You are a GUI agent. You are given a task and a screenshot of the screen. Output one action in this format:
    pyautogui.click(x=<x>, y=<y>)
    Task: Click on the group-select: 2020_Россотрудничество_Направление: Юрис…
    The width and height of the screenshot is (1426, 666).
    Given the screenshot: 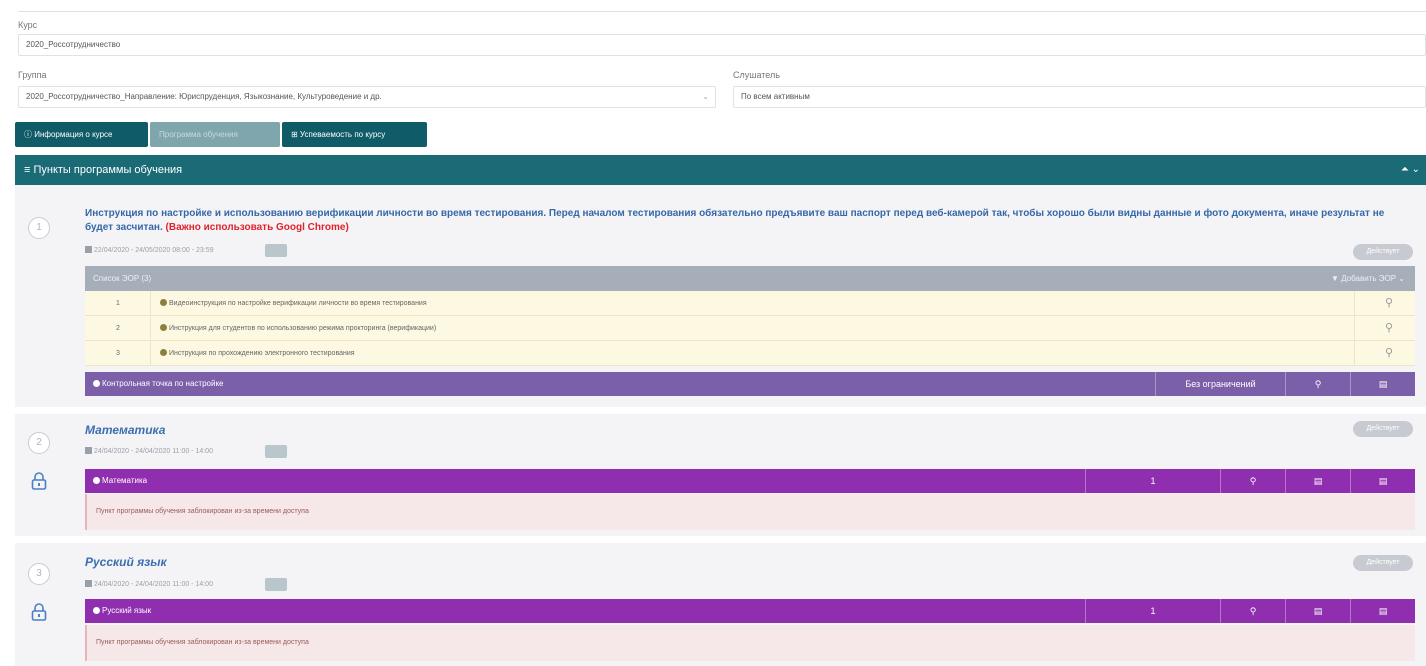 What is the action you would take?
    pyautogui.click(x=367, y=97)
    